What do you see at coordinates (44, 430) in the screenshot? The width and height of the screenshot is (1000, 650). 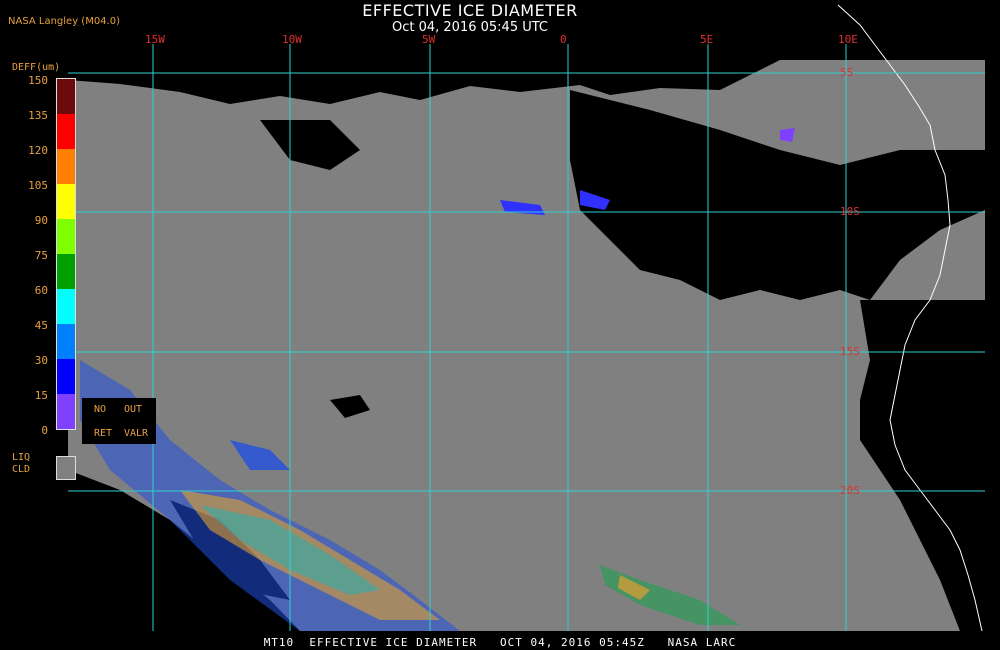 I see `legend-tick-label: 0` at bounding box center [44, 430].